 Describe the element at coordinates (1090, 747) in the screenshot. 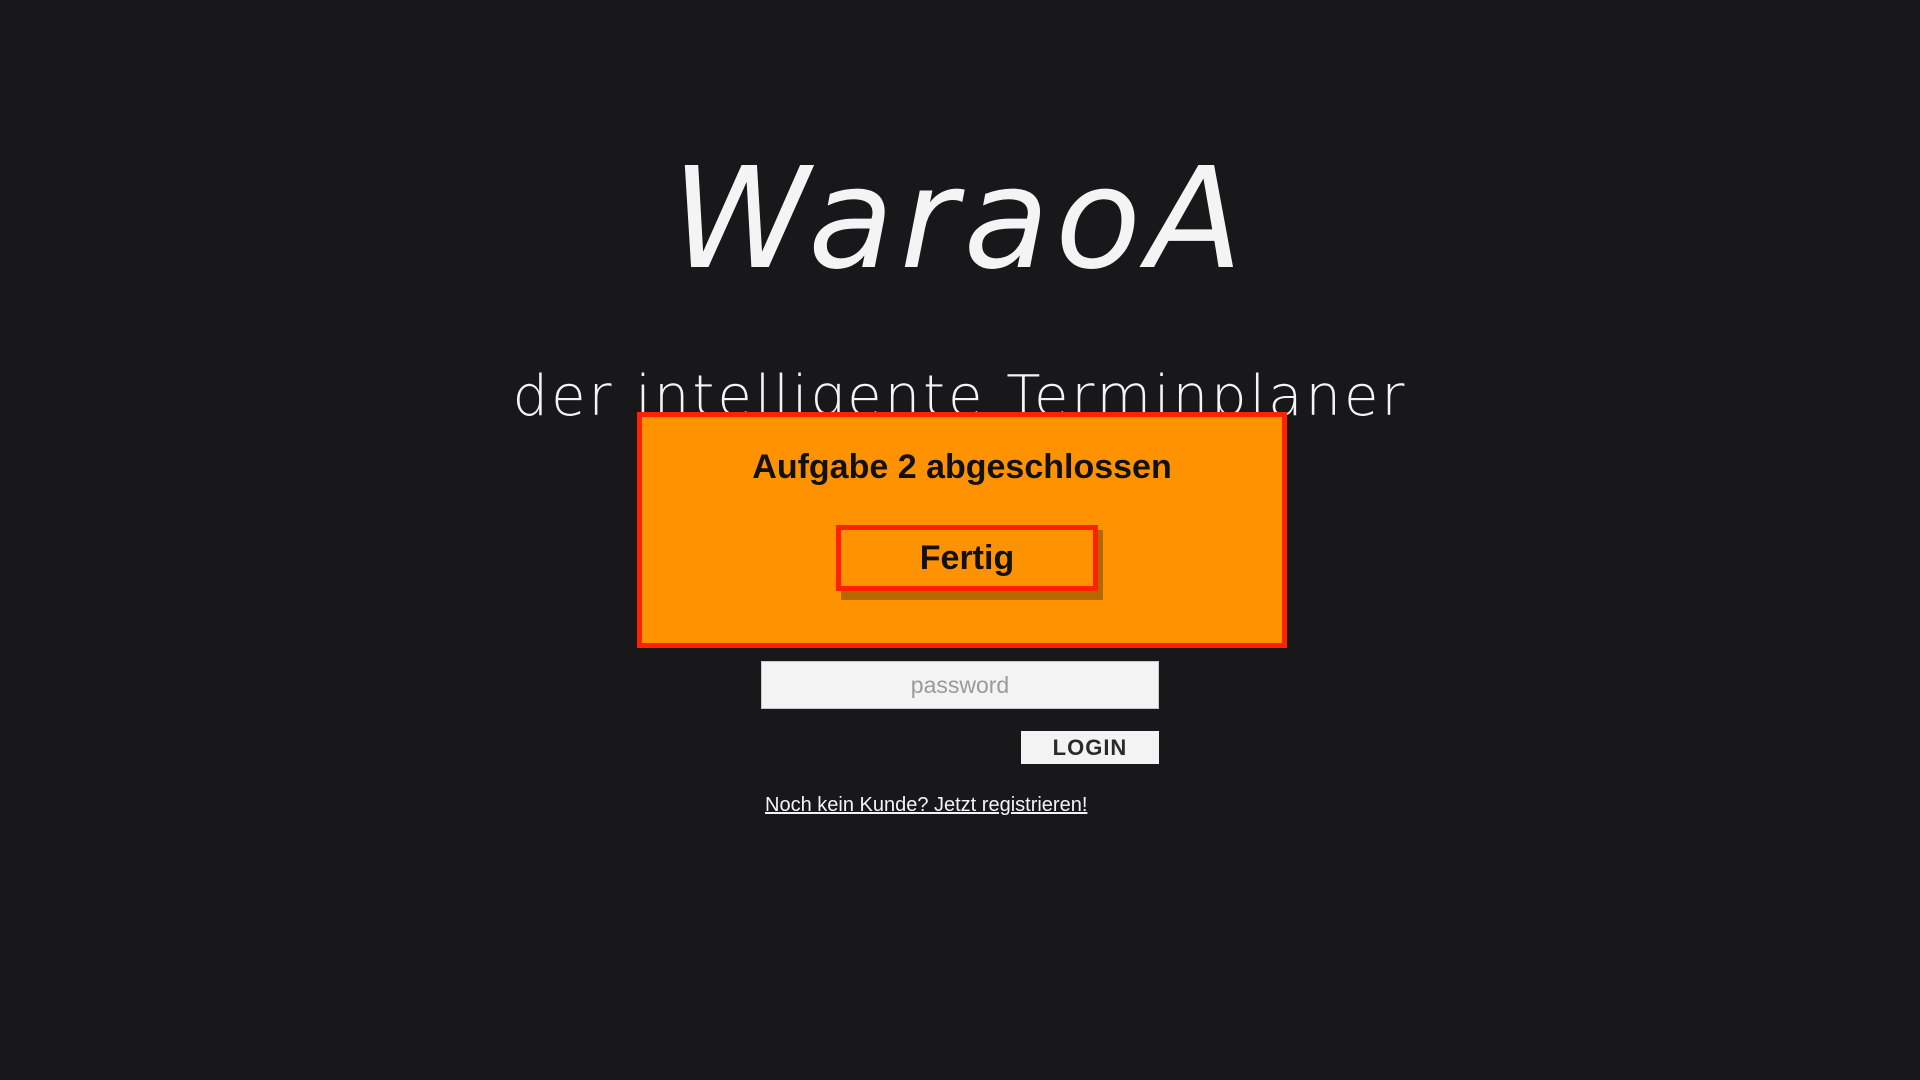

I see `login-button: LOGIN` at that location.